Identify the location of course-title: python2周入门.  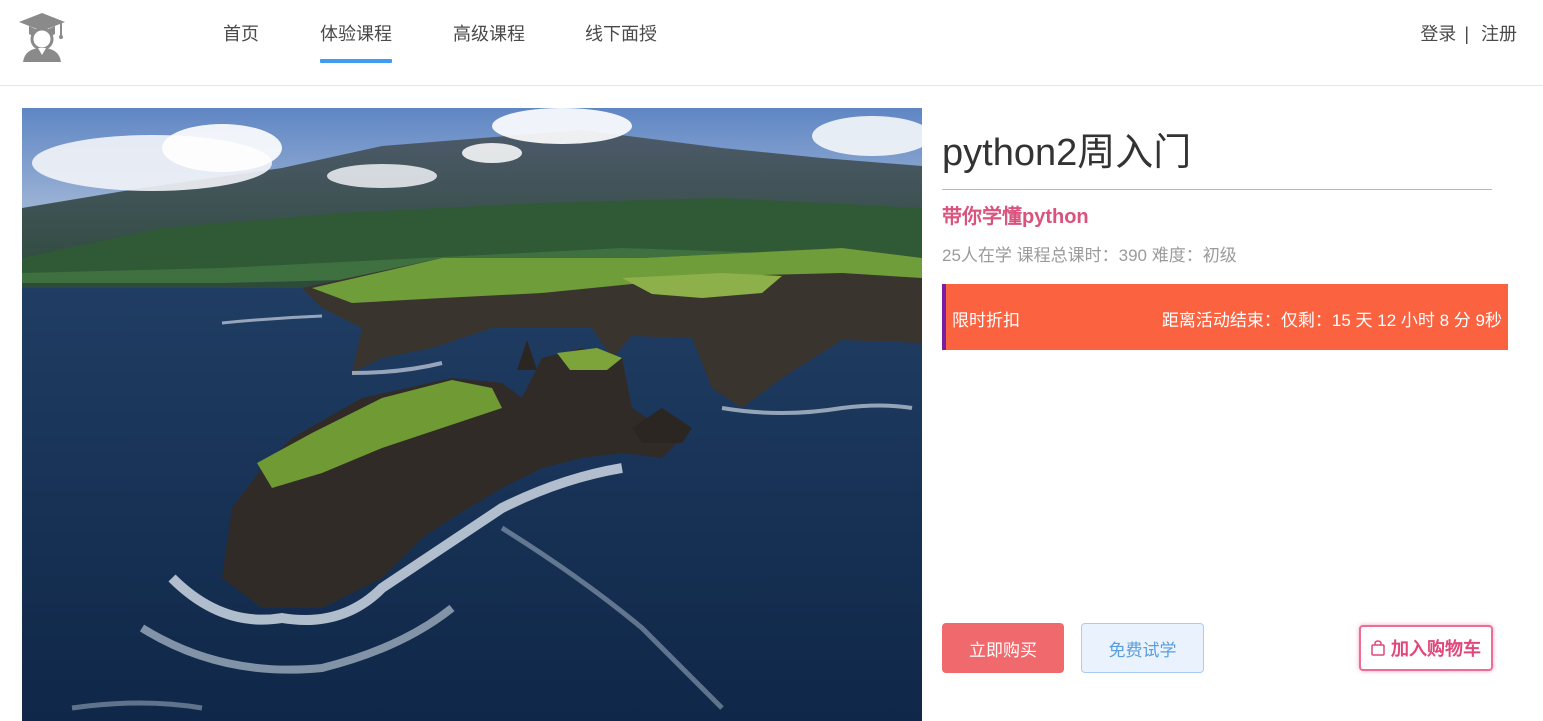
(1067, 153).